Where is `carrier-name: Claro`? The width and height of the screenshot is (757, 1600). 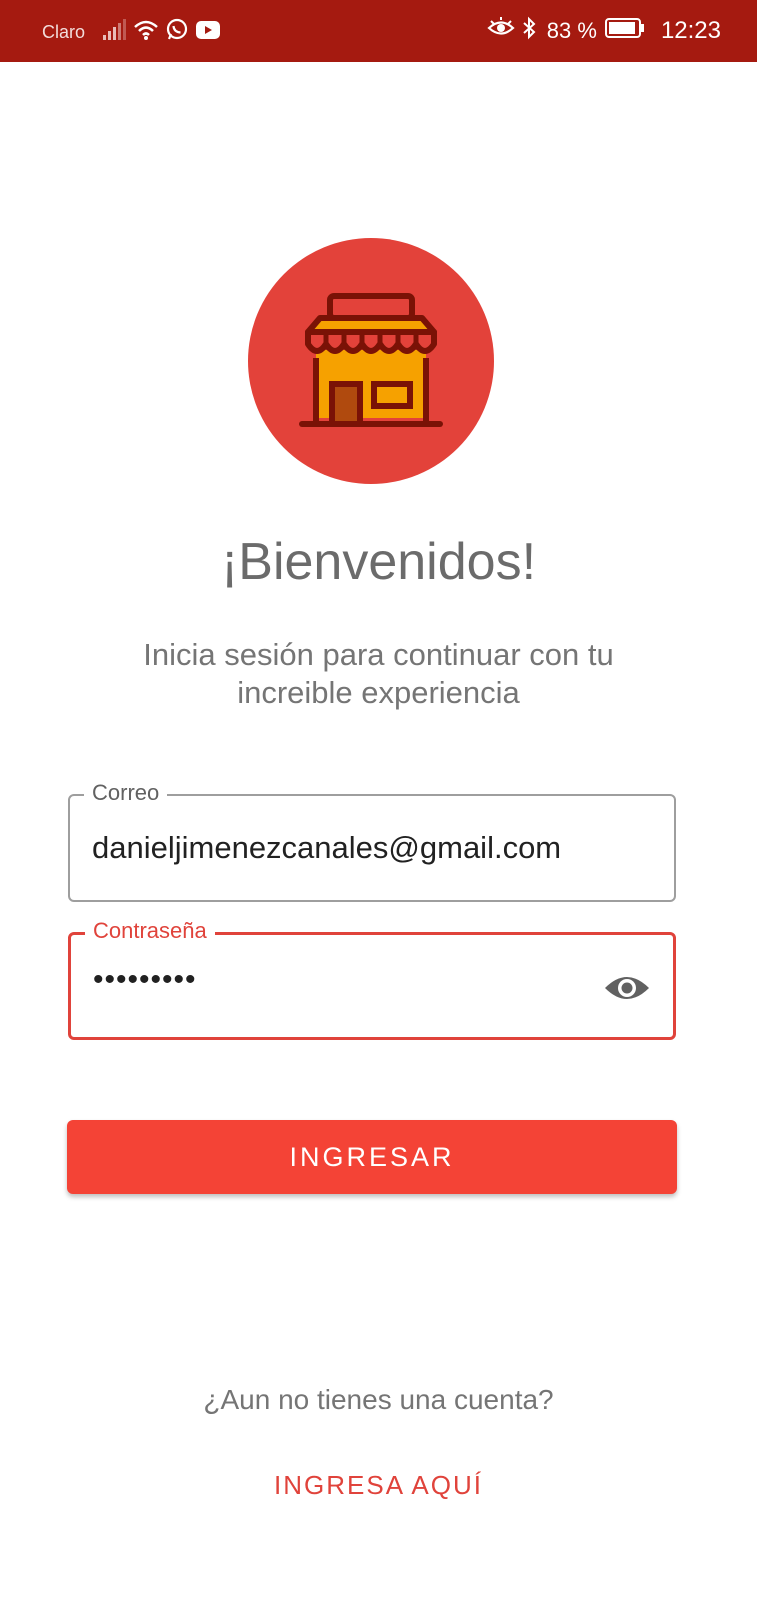 carrier-name: Claro is located at coordinates (64, 32).